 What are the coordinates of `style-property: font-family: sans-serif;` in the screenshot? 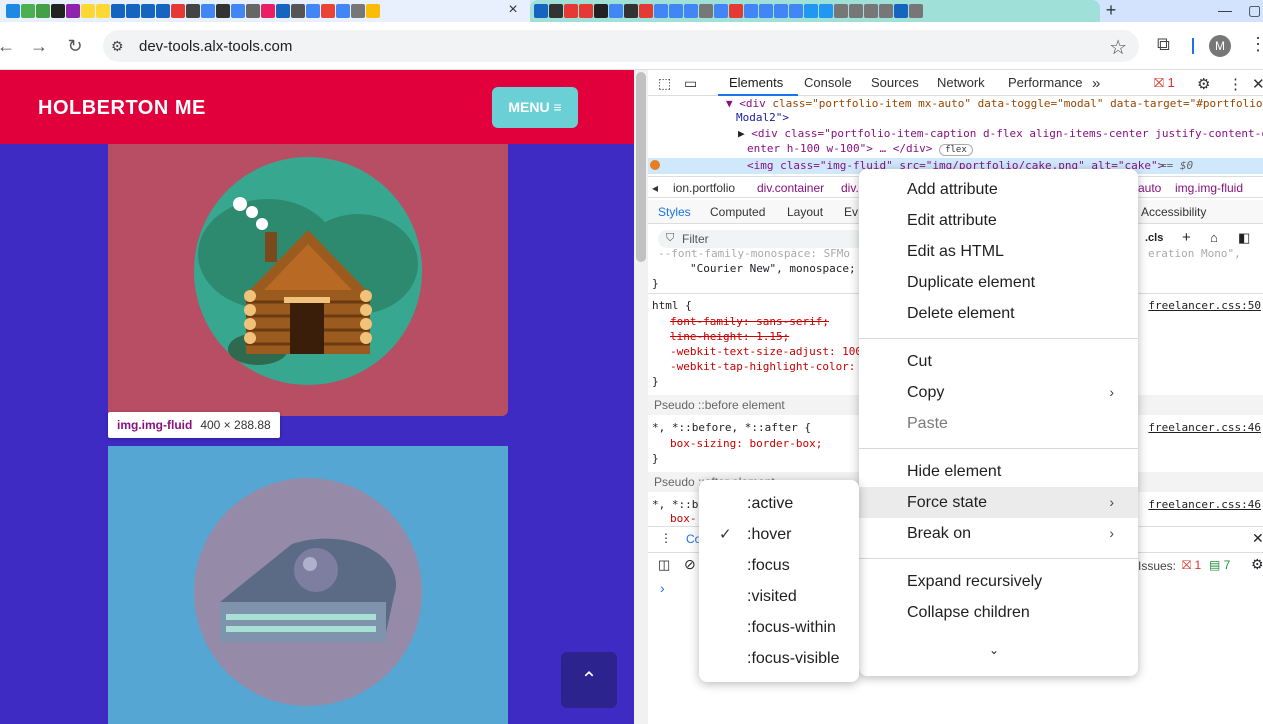 It's located at (749, 321).